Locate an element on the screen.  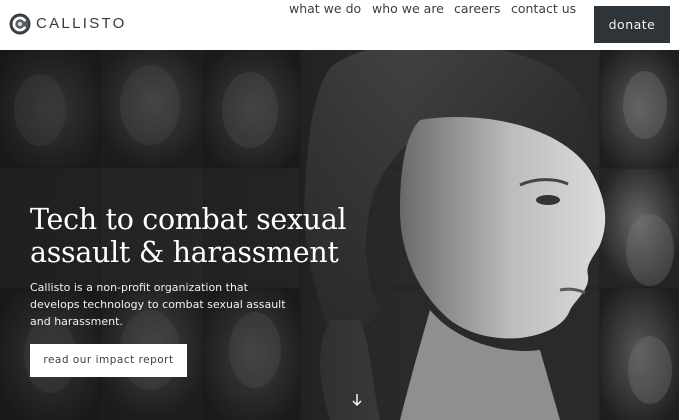
hero-headline-line-1: Tech to combat sexual is located at coordinates (188, 219).